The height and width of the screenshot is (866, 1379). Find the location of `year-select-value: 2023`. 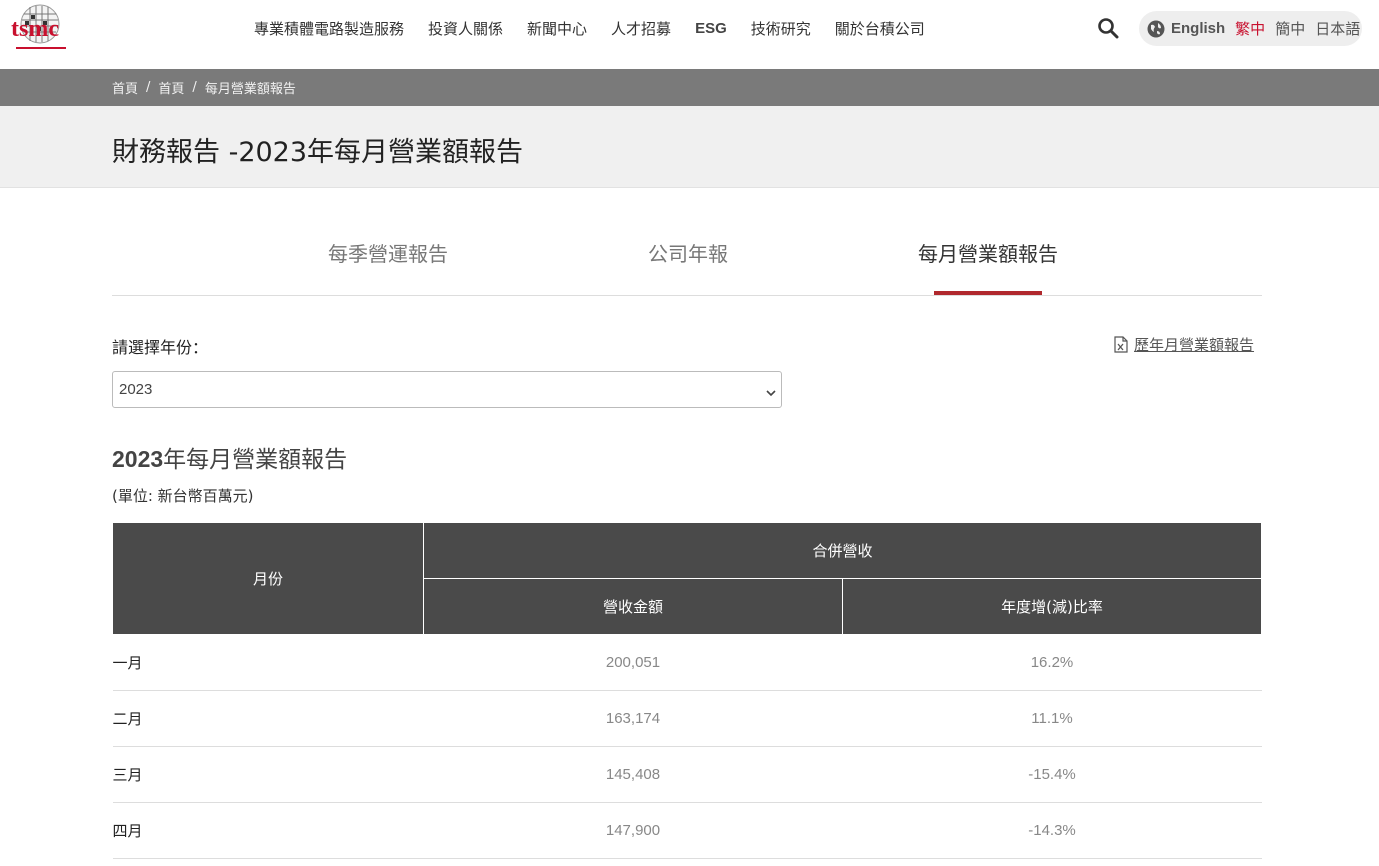

year-select-value: 2023 is located at coordinates (136, 389).